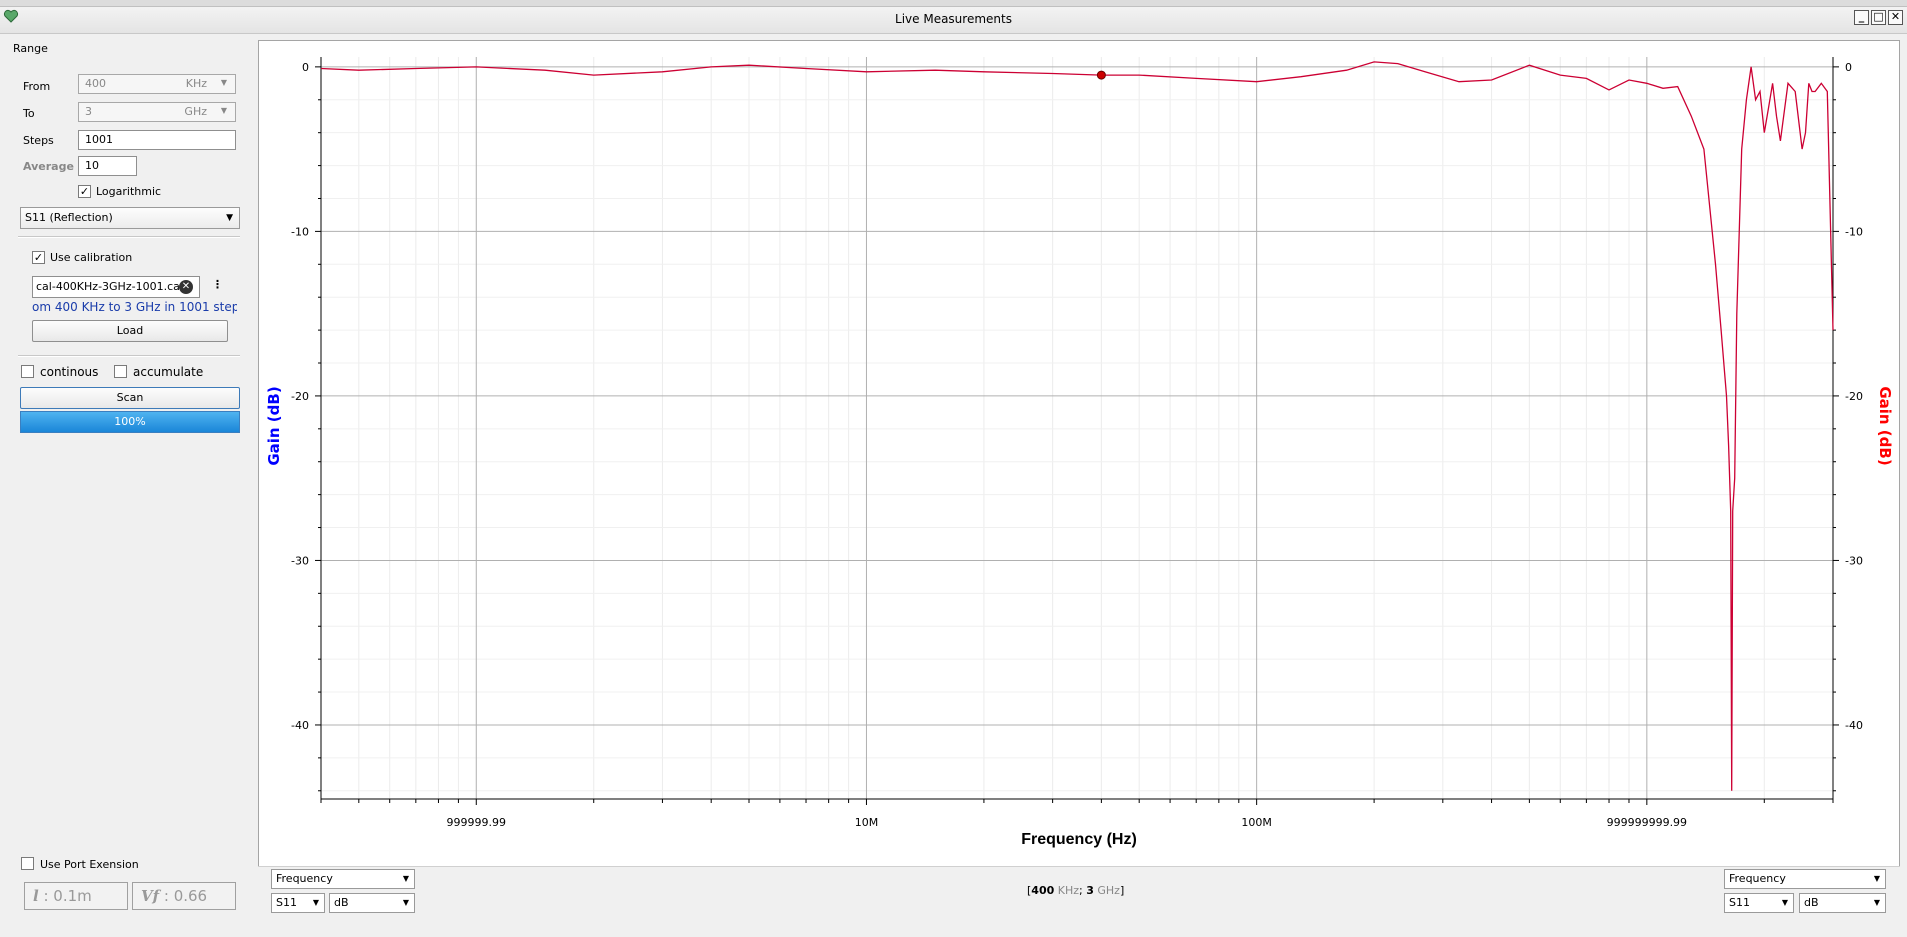  Describe the element at coordinates (29, 113) in the screenshot. I see `to-label: To` at that location.